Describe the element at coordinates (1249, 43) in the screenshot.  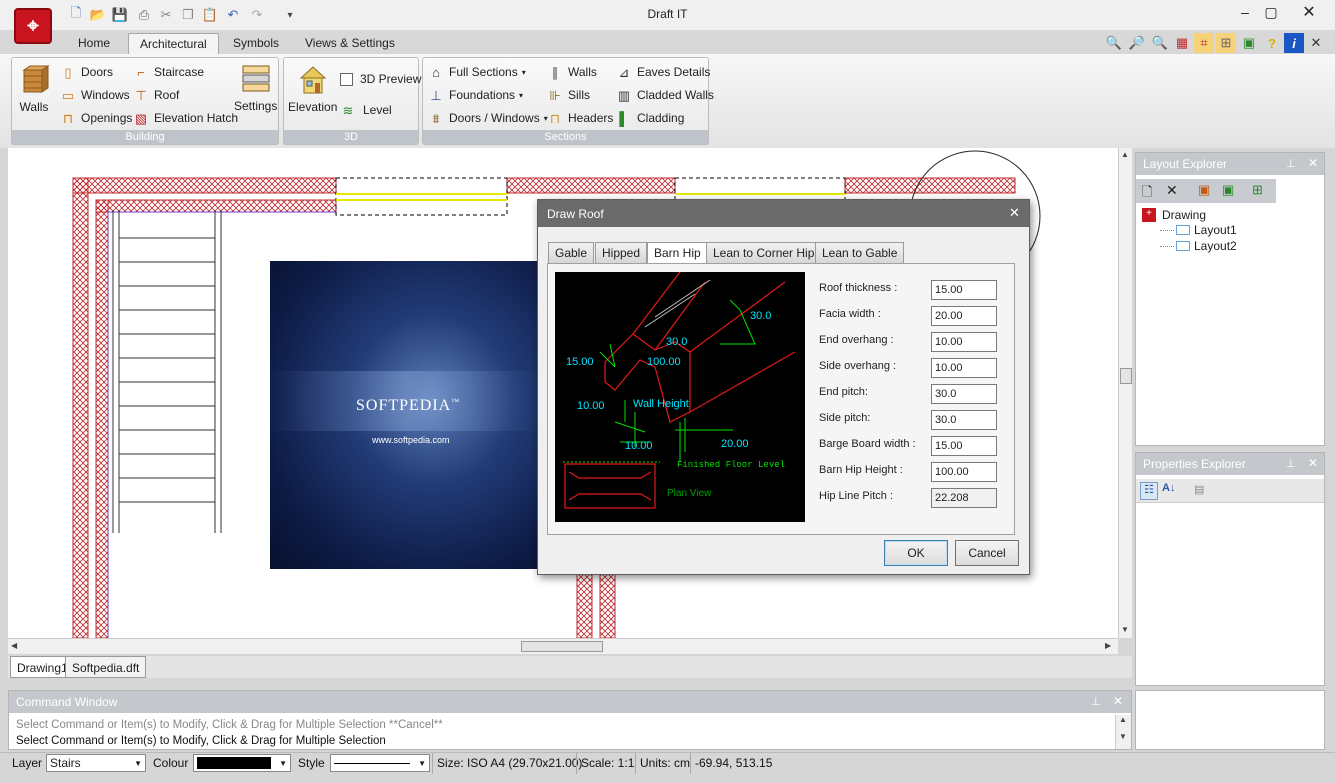
I see `export-icon: ▣` at that location.